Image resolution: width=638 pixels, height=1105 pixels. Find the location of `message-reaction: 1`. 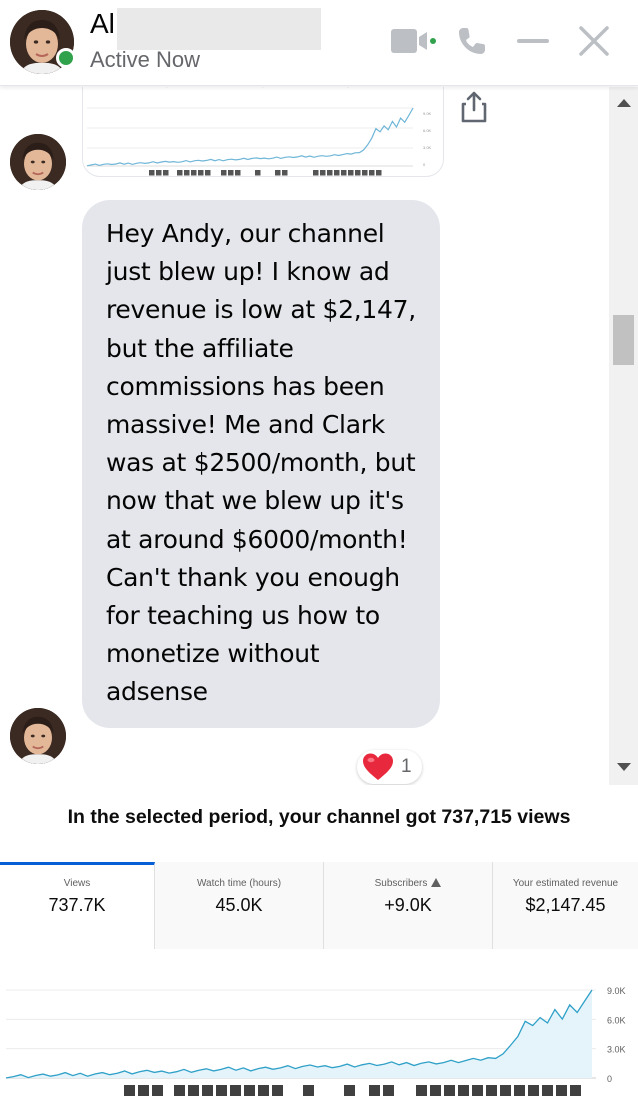

message-reaction: 1 is located at coordinates (389, 767).